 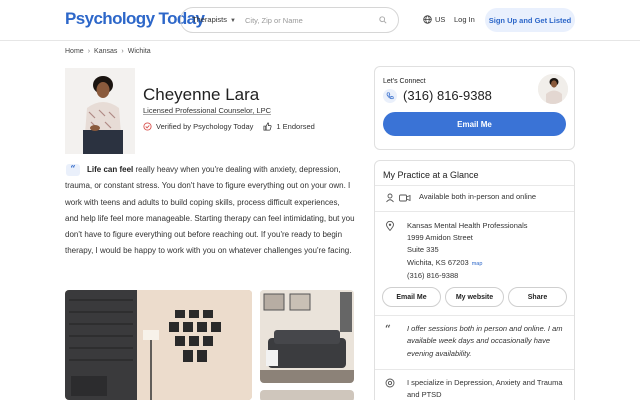 I want to click on therapists-select: Therapists ▼, so click(x=214, y=19).